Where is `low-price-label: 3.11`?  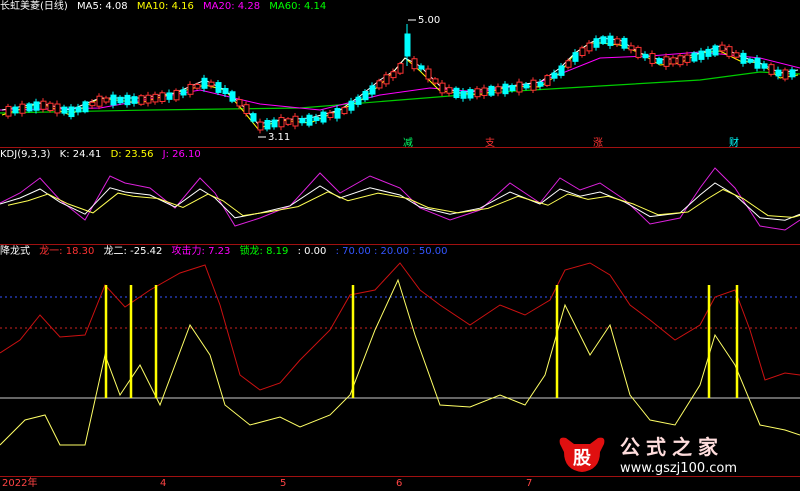 low-price-label: 3.11 is located at coordinates (279, 137).